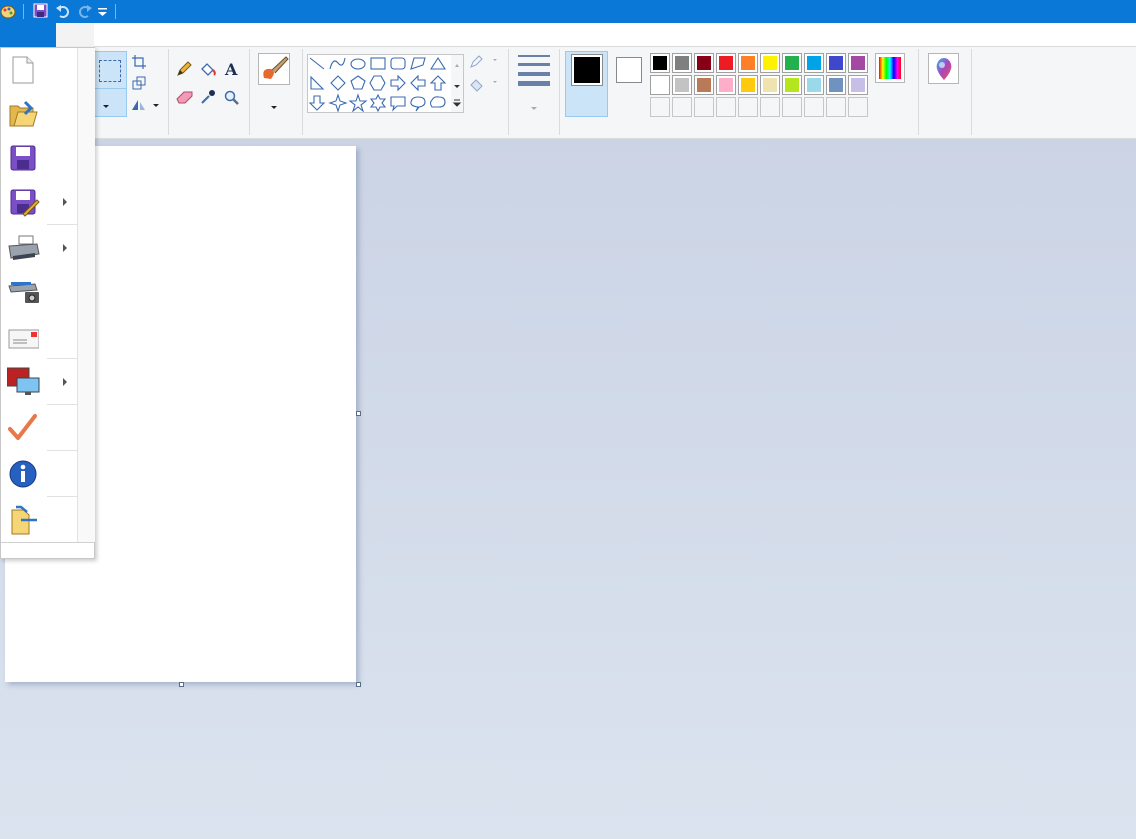 This screenshot has width=1136, height=839. Describe the element at coordinates (317, 103) in the screenshot. I see `shape-down-arrow-icon` at that location.